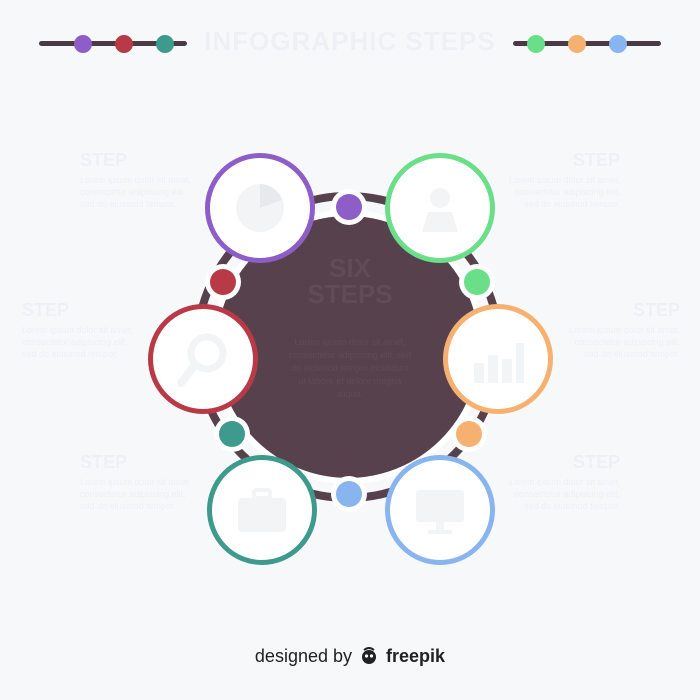 The image size is (700, 700). What do you see at coordinates (303, 656) in the screenshot?
I see `footer-prefix: designed by` at bounding box center [303, 656].